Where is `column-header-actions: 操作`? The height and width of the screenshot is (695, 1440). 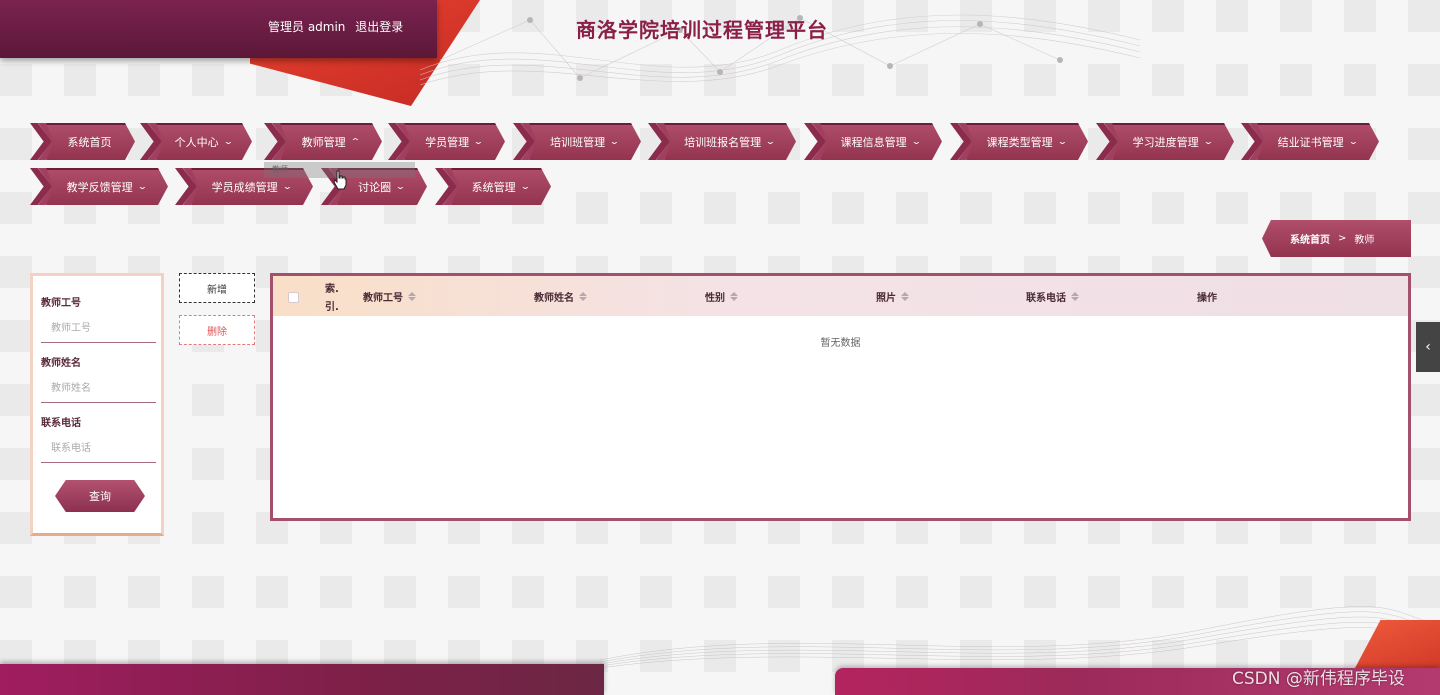
column-header-actions: 操作 is located at coordinates (1207, 296).